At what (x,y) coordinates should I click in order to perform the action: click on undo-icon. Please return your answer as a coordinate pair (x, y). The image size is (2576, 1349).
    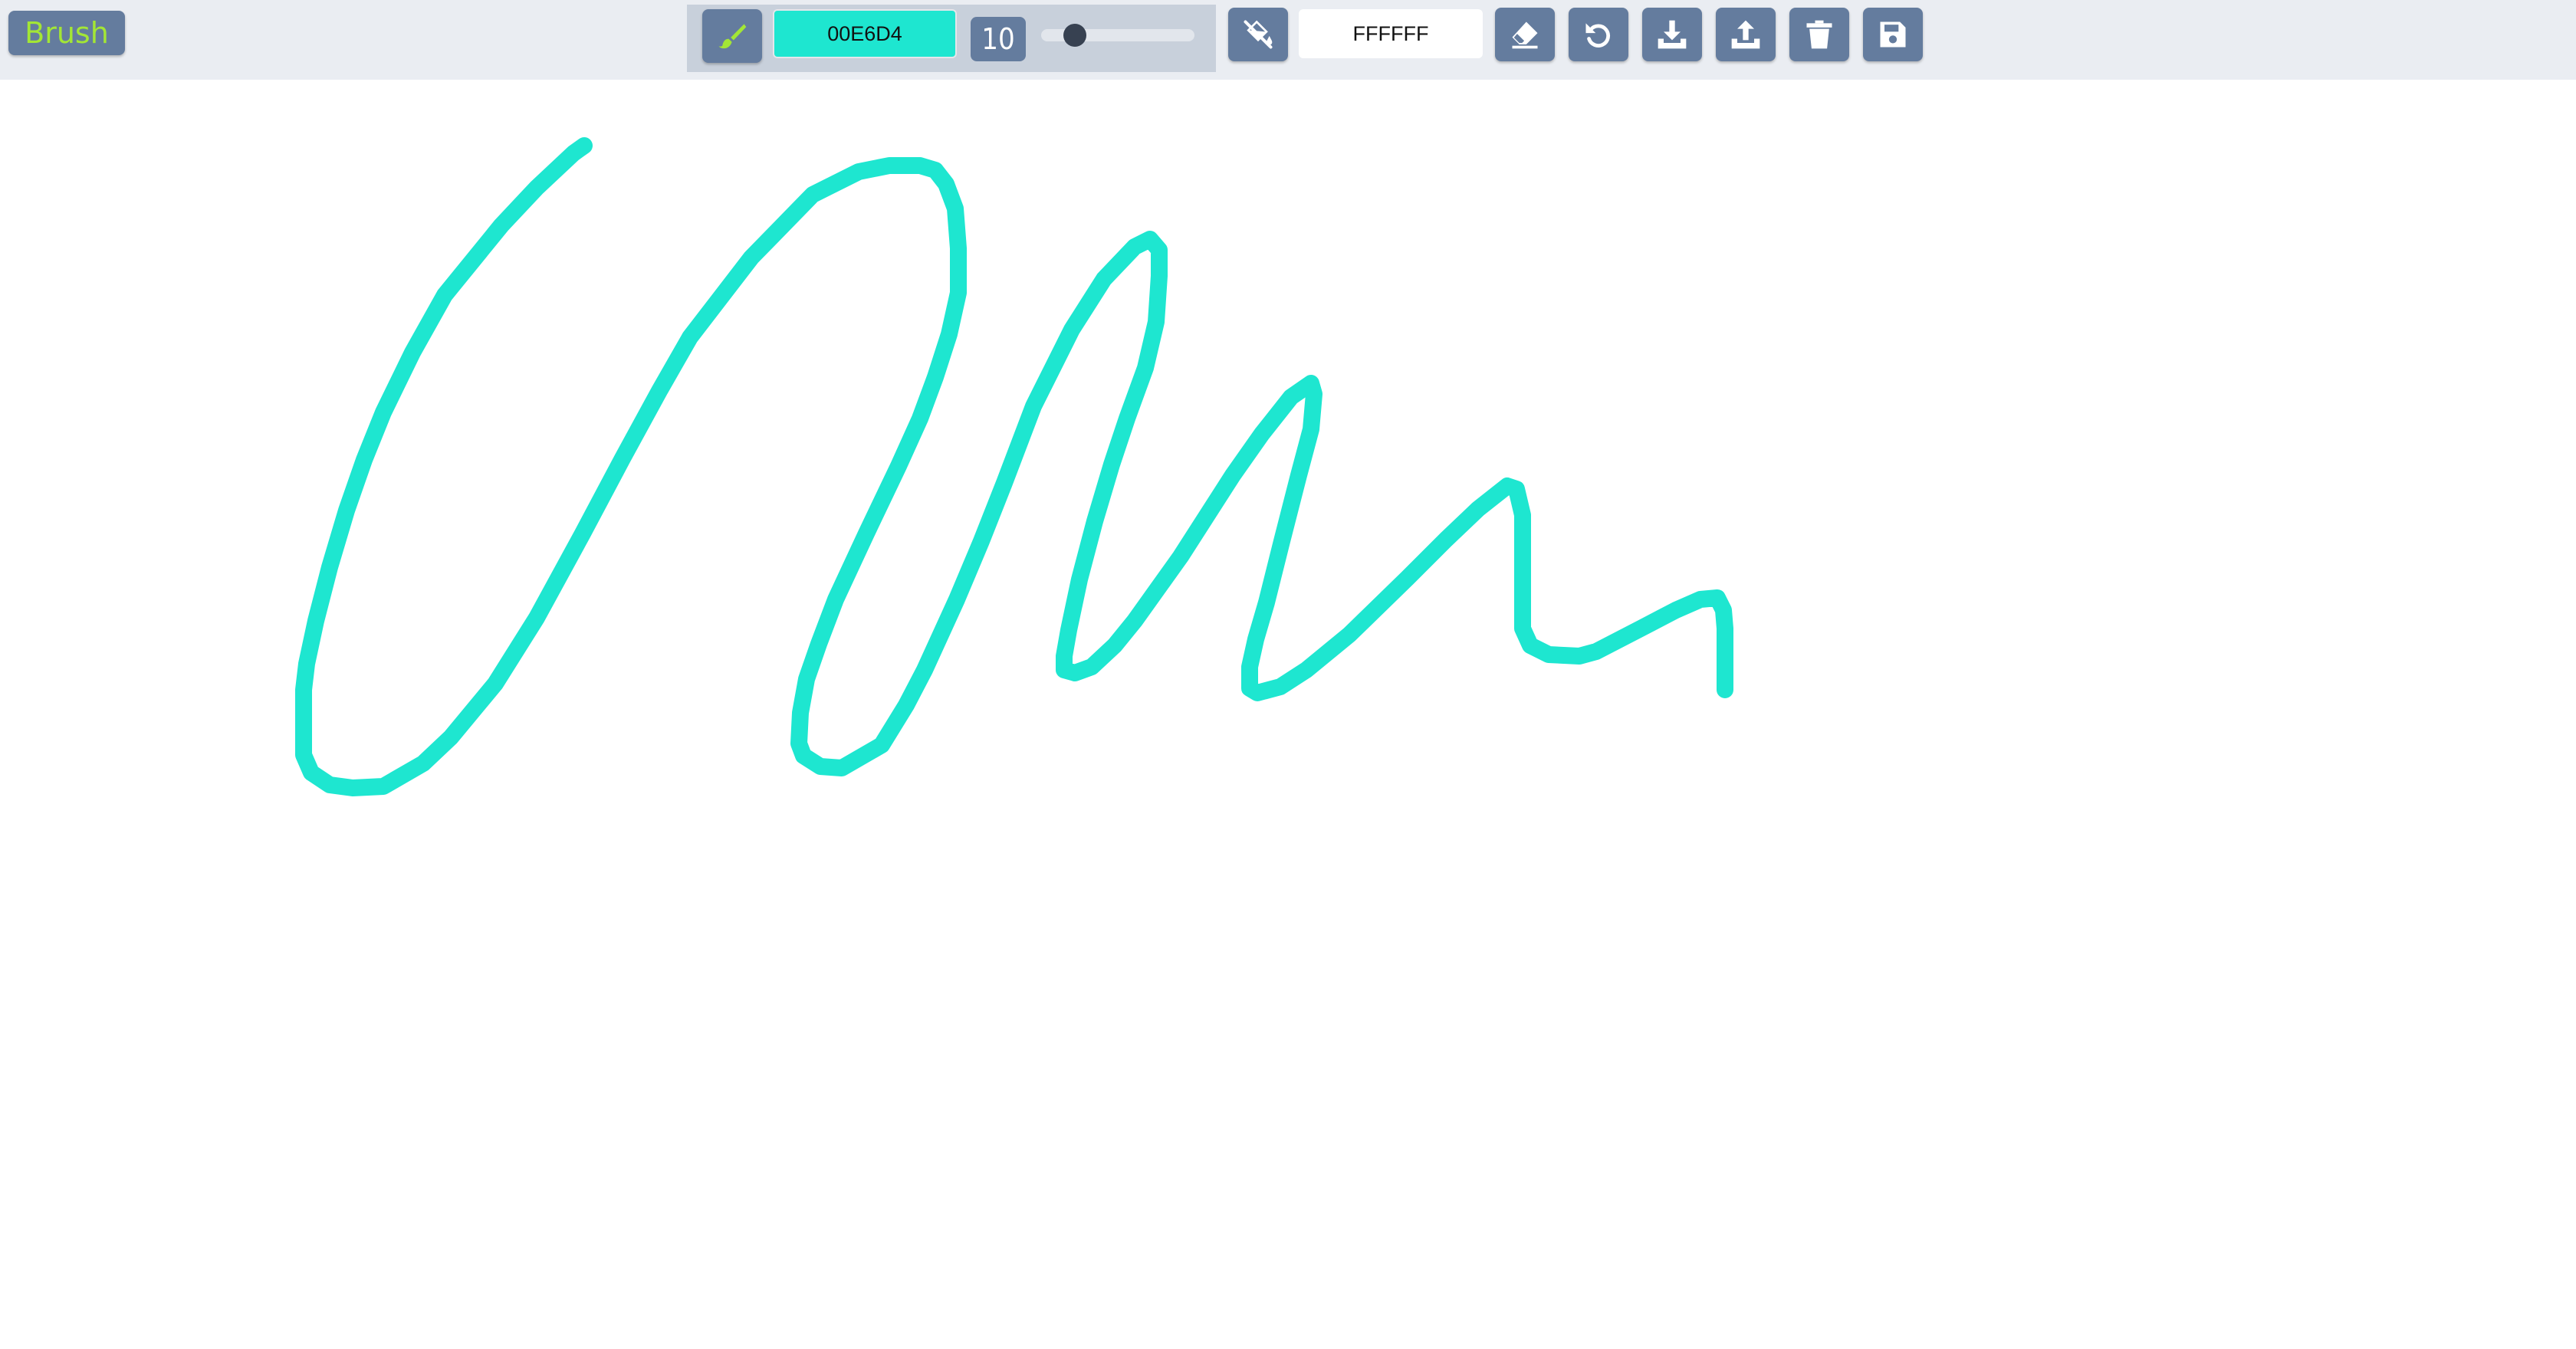
    Looking at the image, I should click on (1597, 35).